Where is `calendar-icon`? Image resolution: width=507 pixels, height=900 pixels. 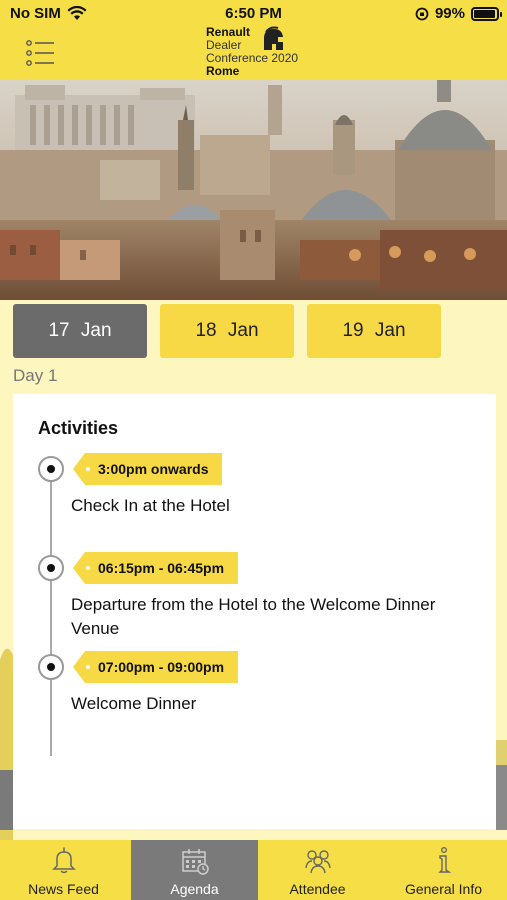 calendar-icon is located at coordinates (195, 862).